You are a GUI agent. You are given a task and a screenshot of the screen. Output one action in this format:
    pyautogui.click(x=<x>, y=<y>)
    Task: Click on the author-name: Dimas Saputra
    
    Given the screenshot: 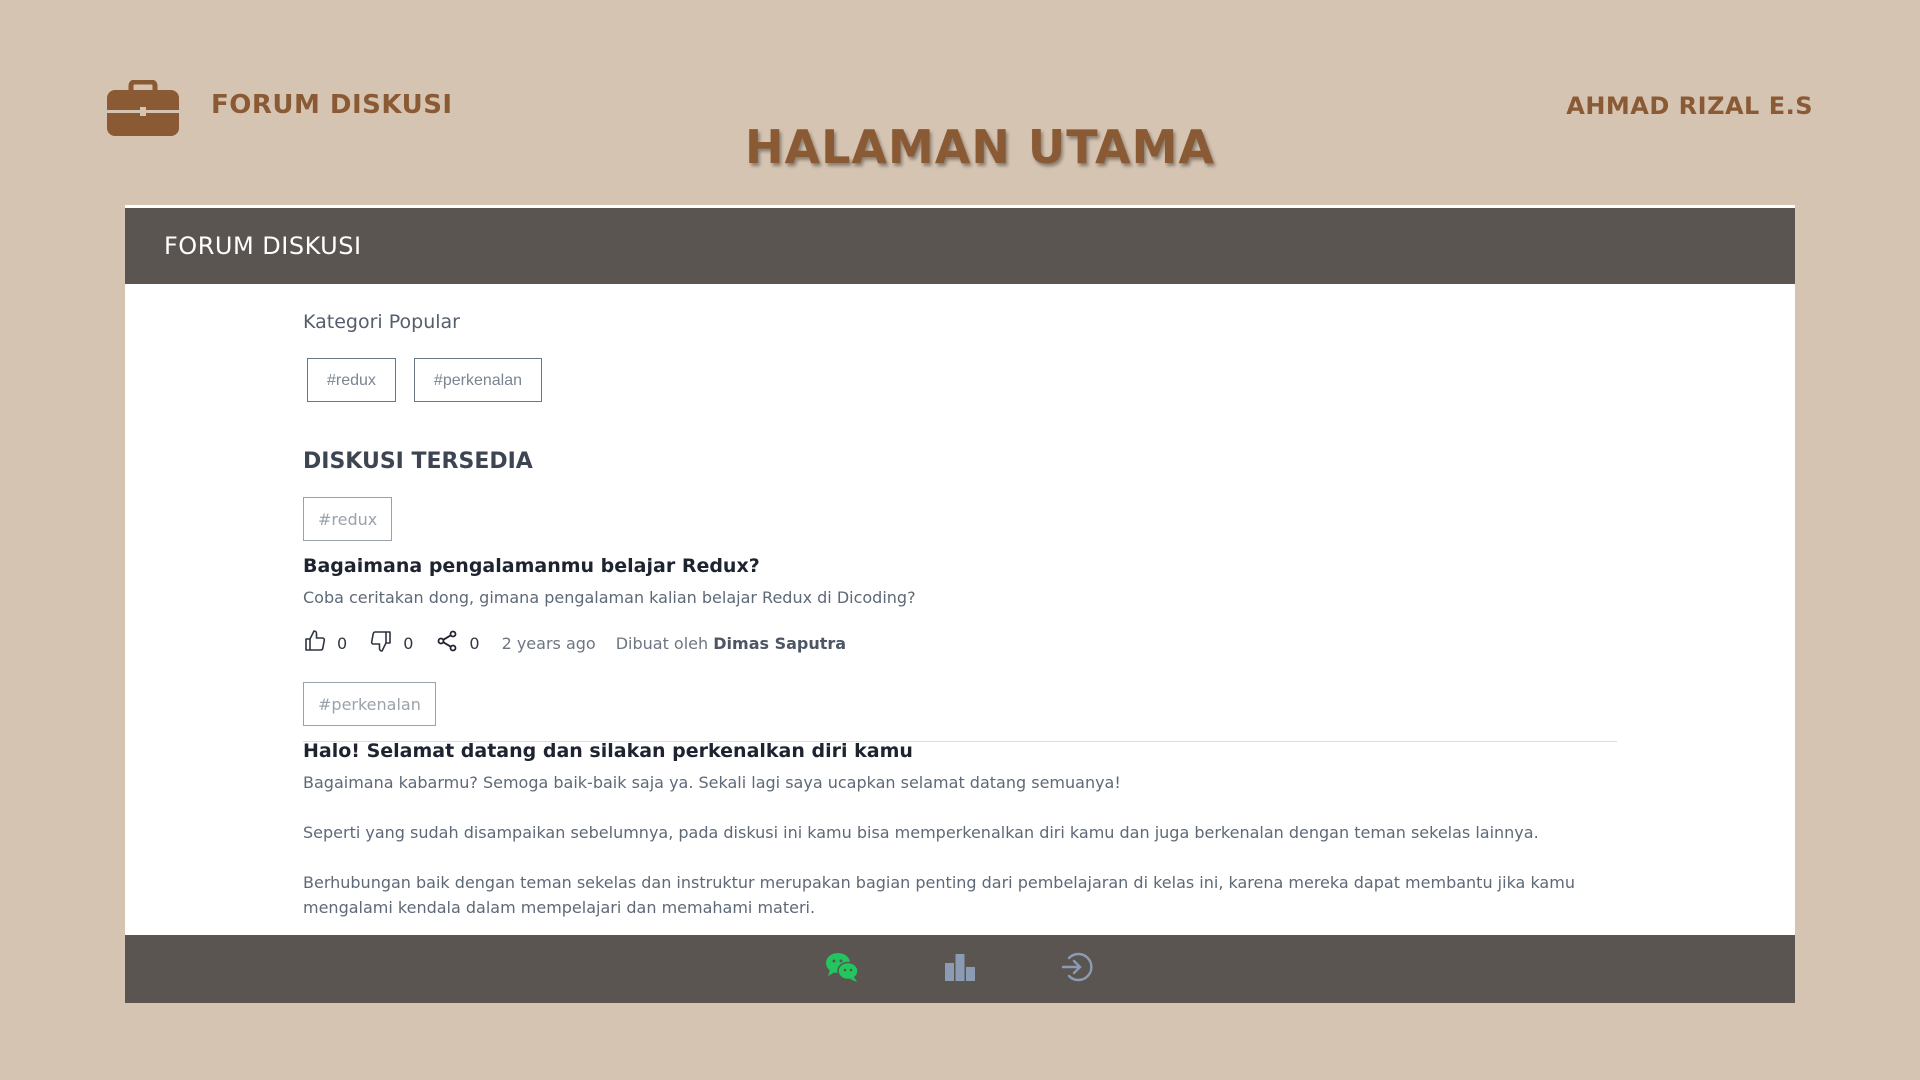 What is the action you would take?
    pyautogui.click(x=780, y=643)
    